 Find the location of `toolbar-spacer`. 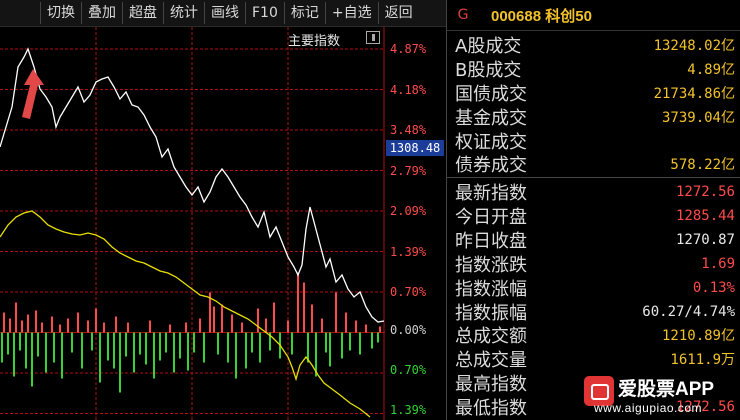

toolbar-spacer is located at coordinates (20, 13).